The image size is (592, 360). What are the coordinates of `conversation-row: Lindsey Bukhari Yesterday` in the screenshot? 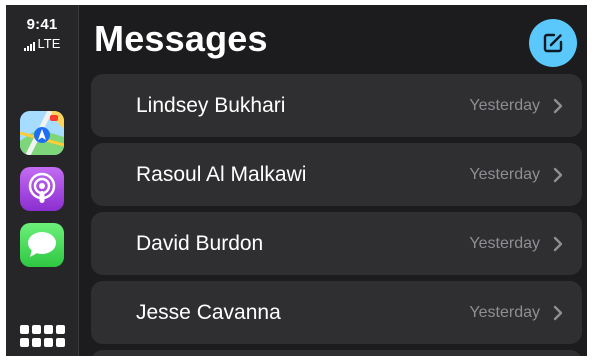 It's located at (336, 105).